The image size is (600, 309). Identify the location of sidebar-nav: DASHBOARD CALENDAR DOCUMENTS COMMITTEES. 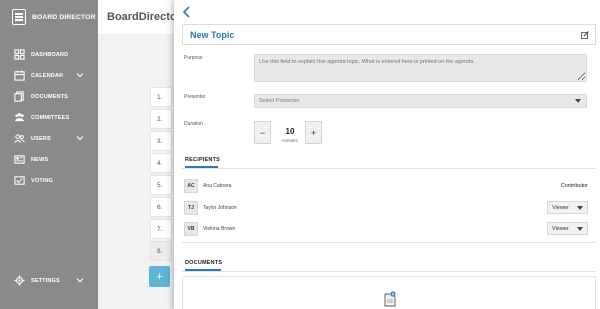
(49, 117).